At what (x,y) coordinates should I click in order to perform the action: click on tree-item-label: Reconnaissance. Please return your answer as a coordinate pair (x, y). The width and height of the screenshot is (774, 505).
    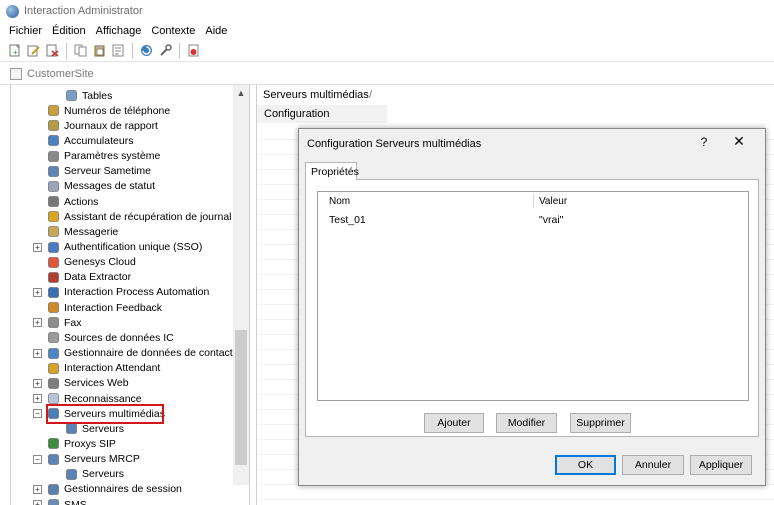
    Looking at the image, I should click on (103, 398).